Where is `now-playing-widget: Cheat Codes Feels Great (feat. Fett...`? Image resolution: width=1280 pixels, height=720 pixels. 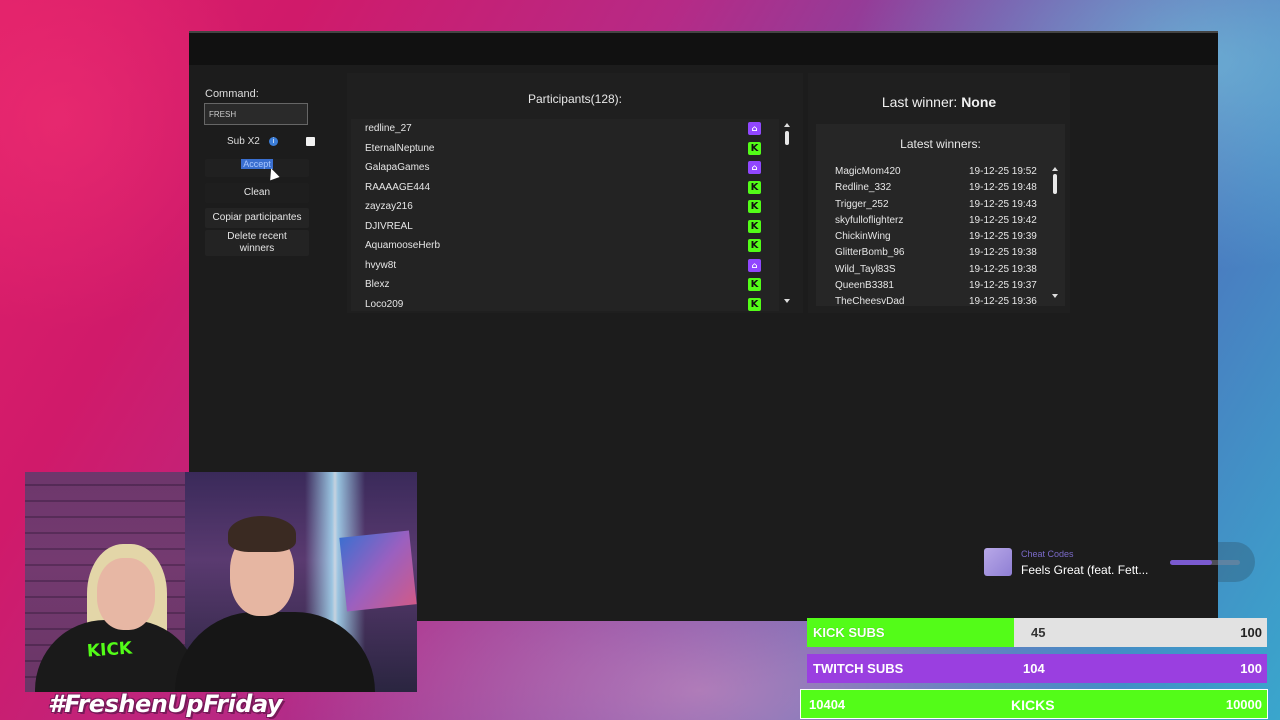 now-playing-widget: Cheat Codes Feels Great (feat. Fett... is located at coordinates (1116, 562).